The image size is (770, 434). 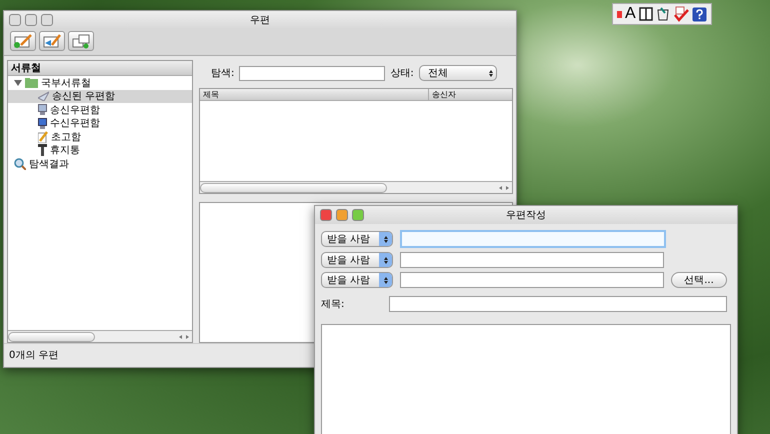 What do you see at coordinates (332, 304) in the screenshot?
I see `subject-label: 제목:` at bounding box center [332, 304].